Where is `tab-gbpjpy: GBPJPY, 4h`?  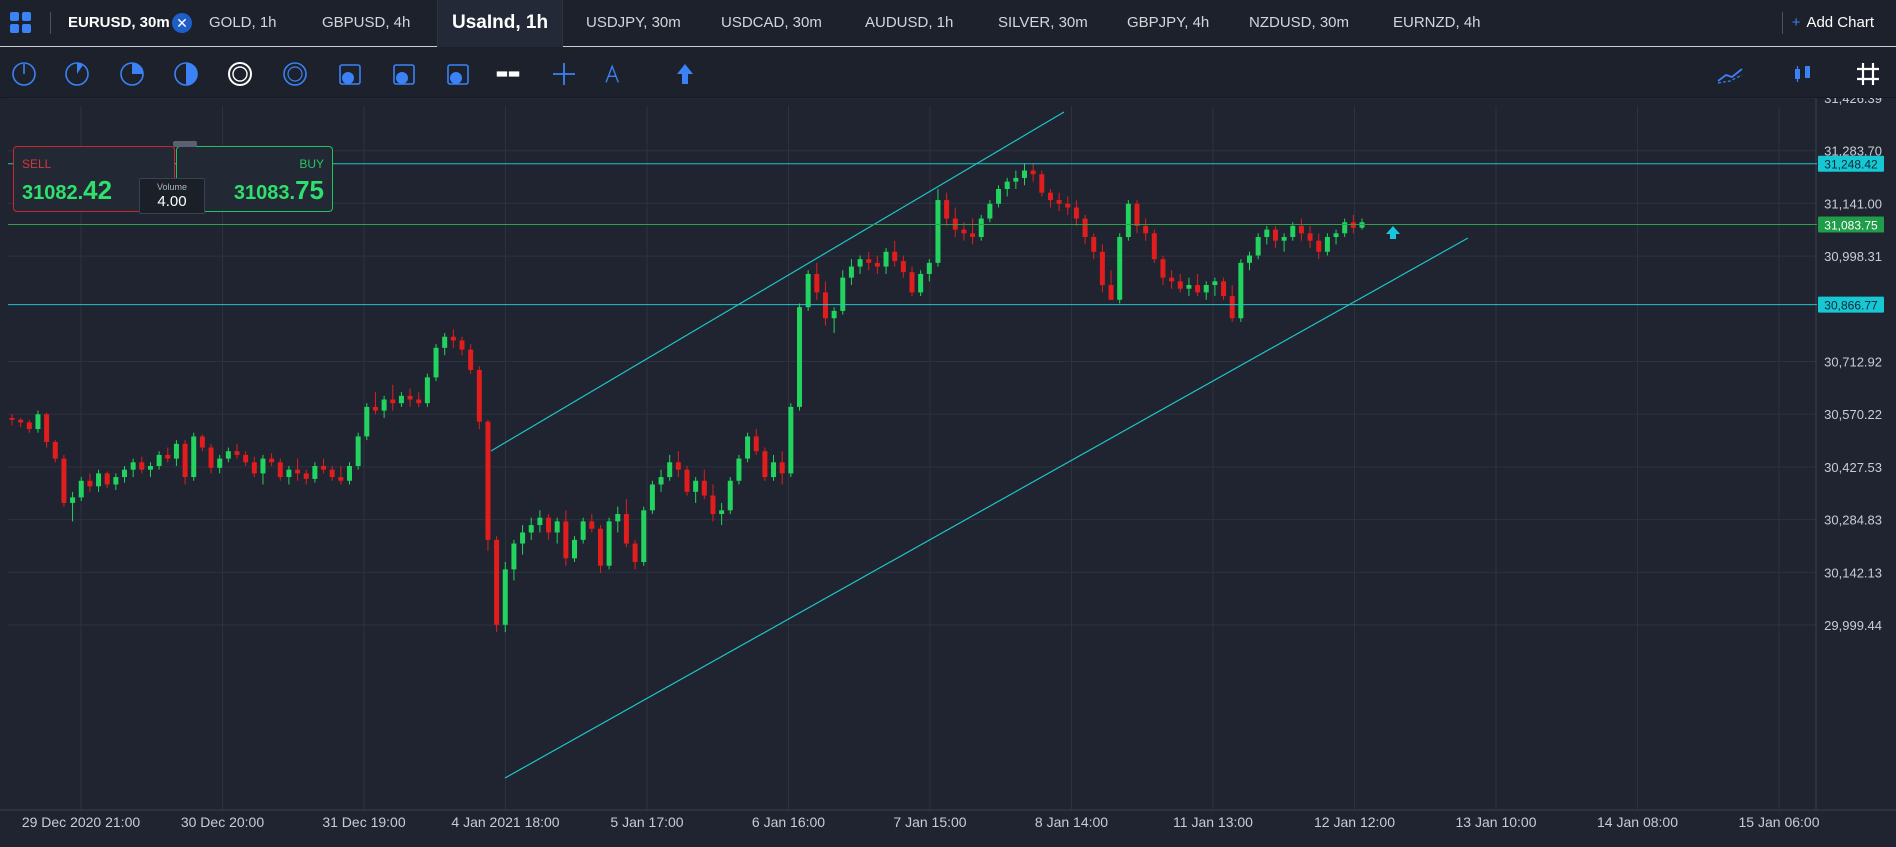 tab-gbpjpy: GBPJPY, 4h is located at coordinates (1168, 23).